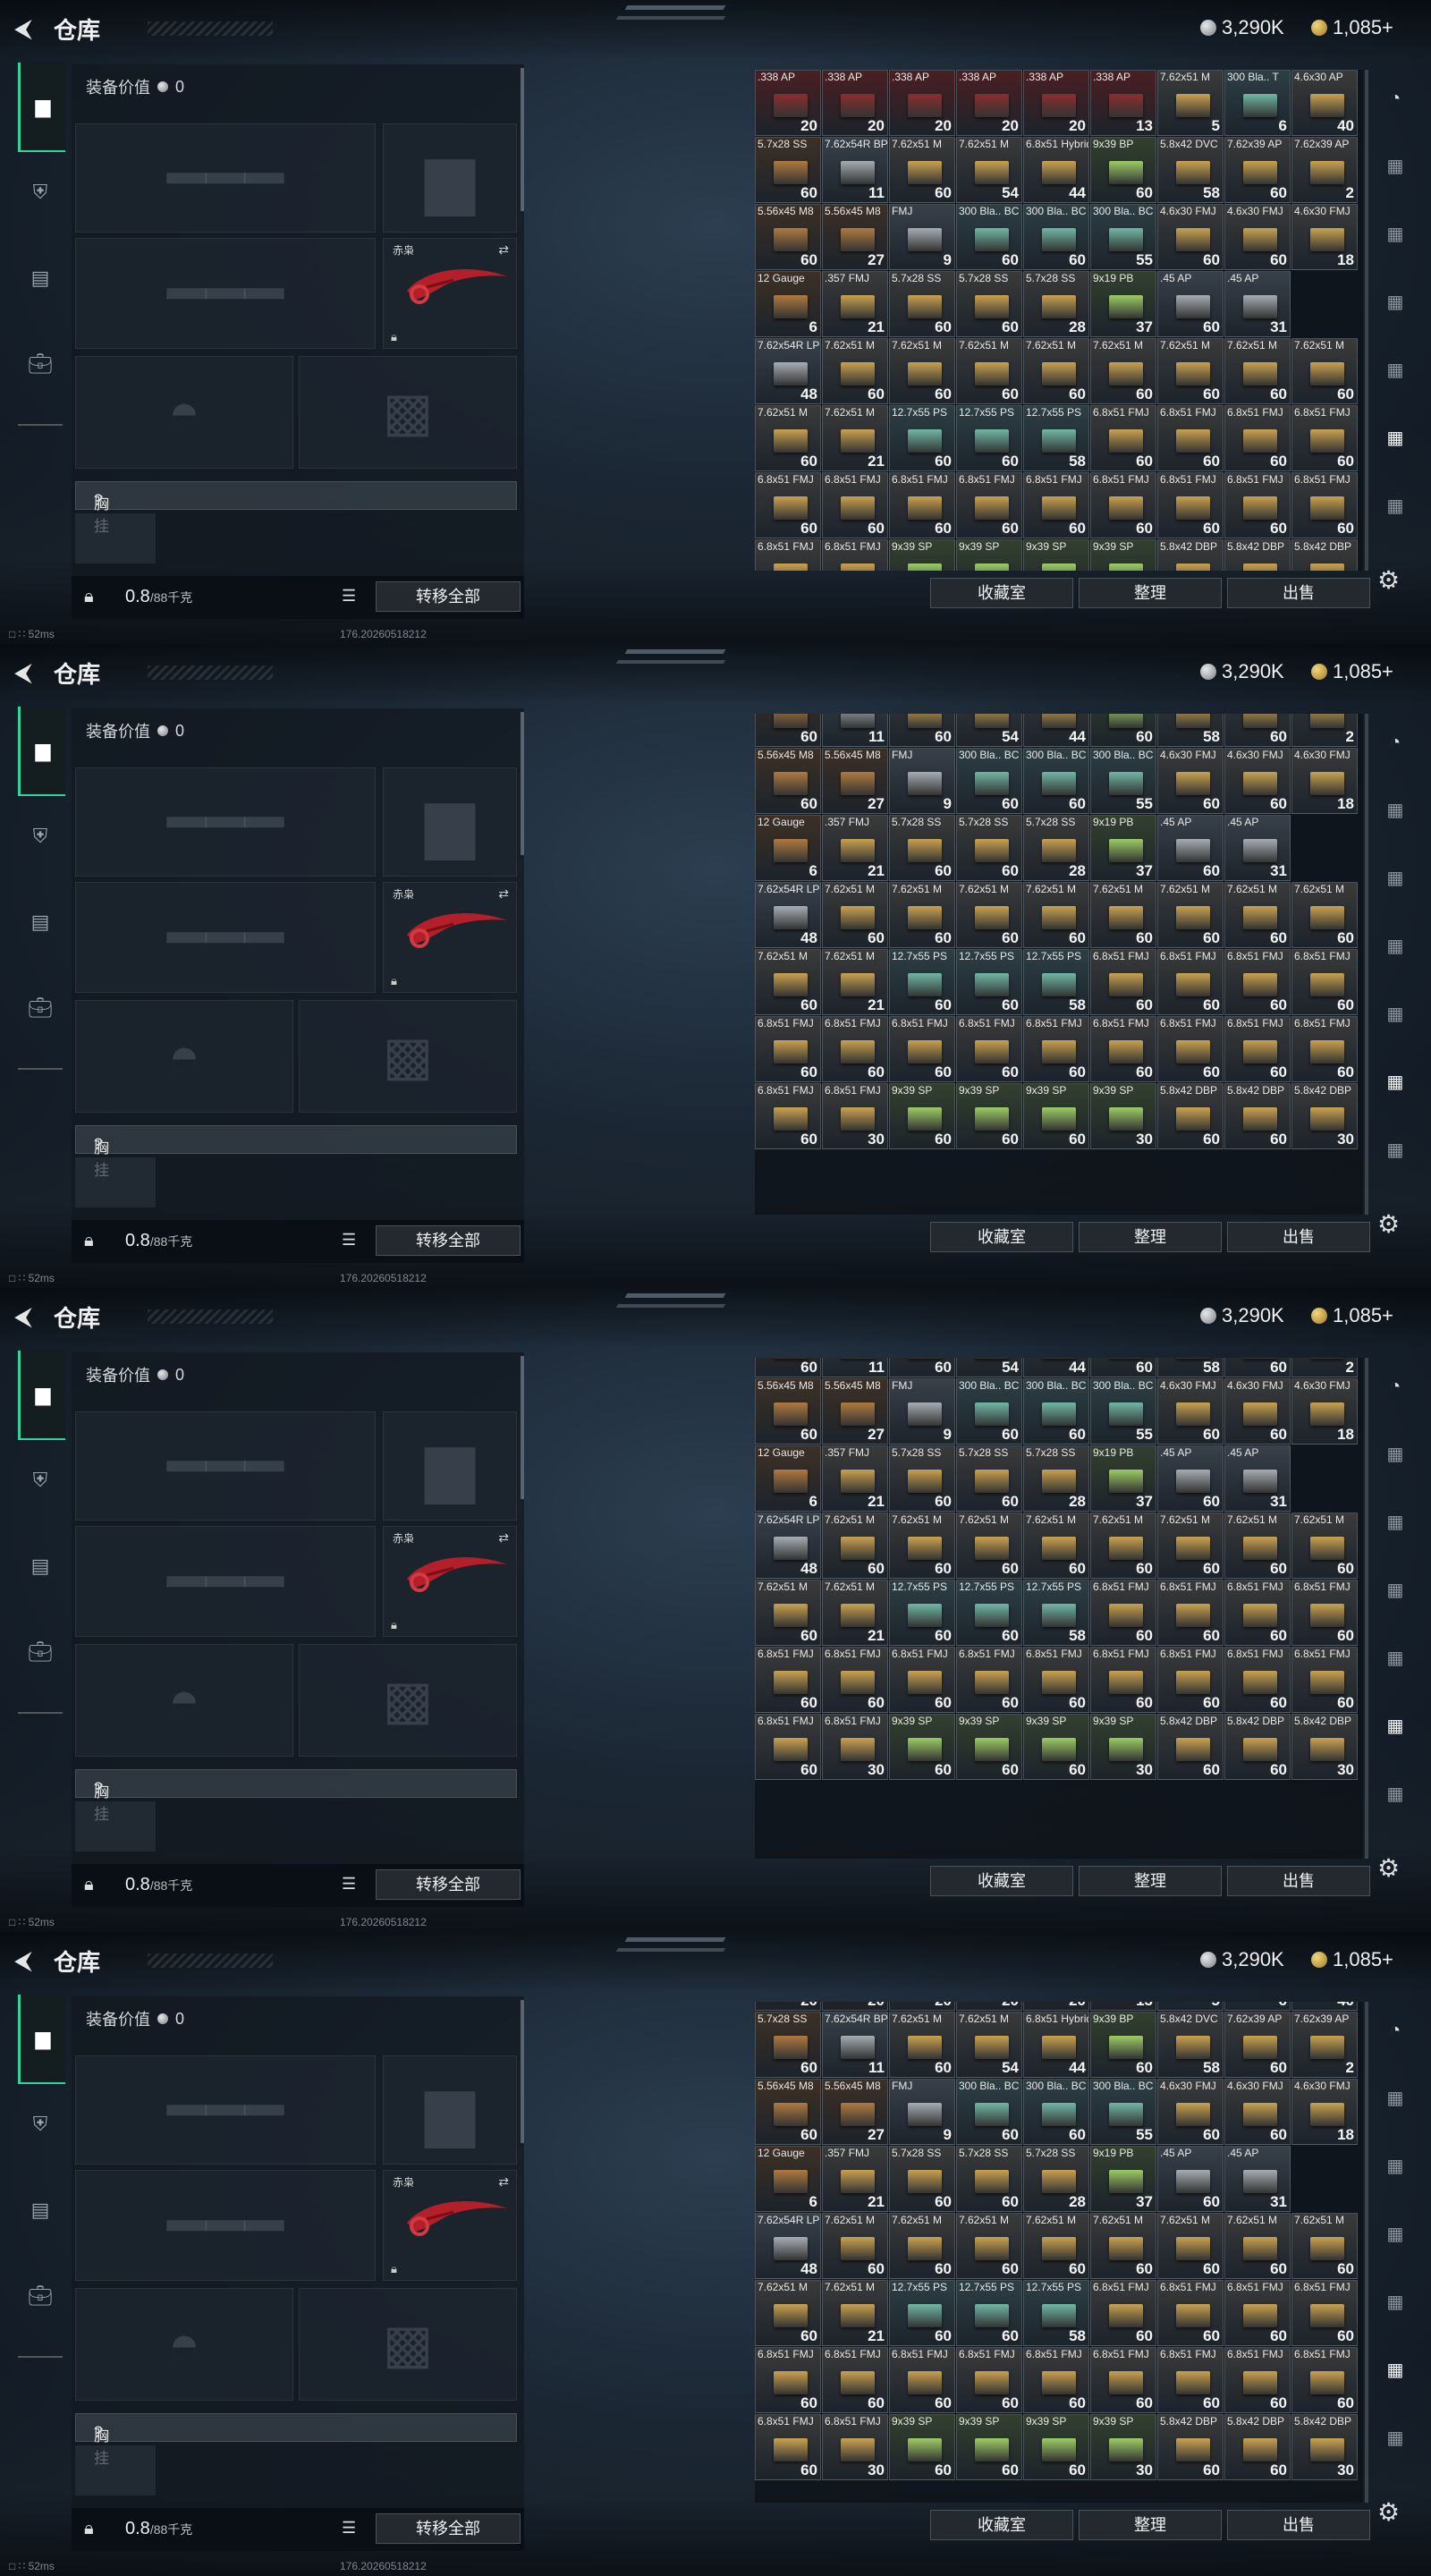 The image size is (1431, 2576). What do you see at coordinates (1258, 103) in the screenshot?
I see `stash-item: 300 Bla.. T 6` at bounding box center [1258, 103].